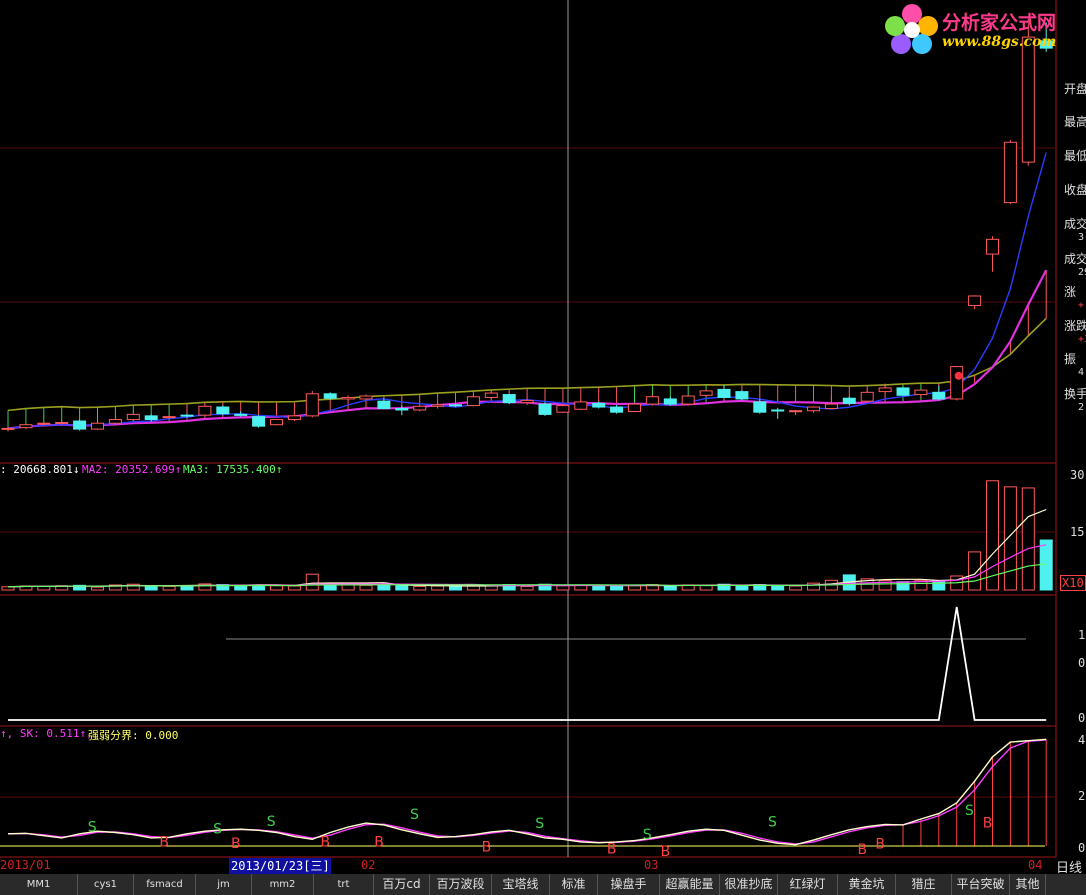  What do you see at coordinates (527, 575) in the screenshot?
I see `volume-ma3-line` at bounding box center [527, 575].